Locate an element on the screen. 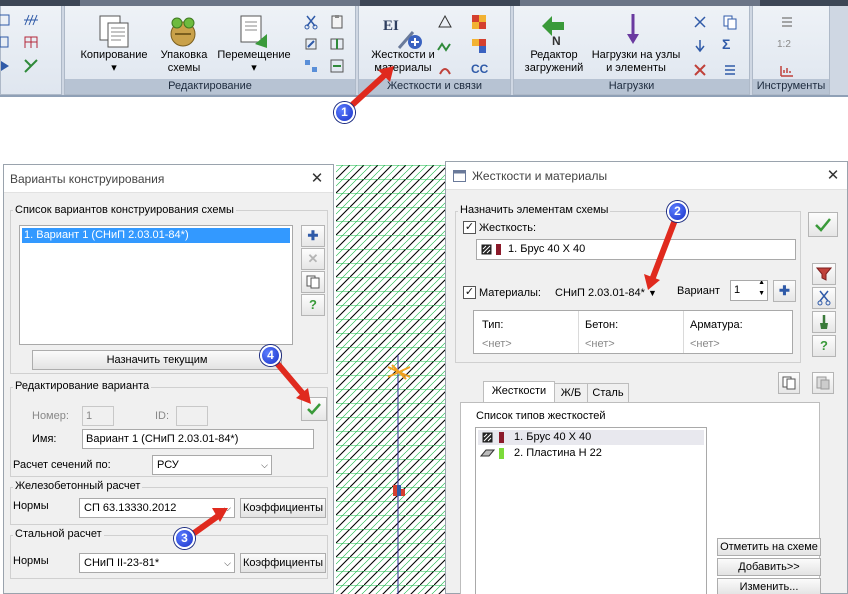 The width and height of the screenshot is (848, 594). callout-1: 1 is located at coordinates (344, 112).